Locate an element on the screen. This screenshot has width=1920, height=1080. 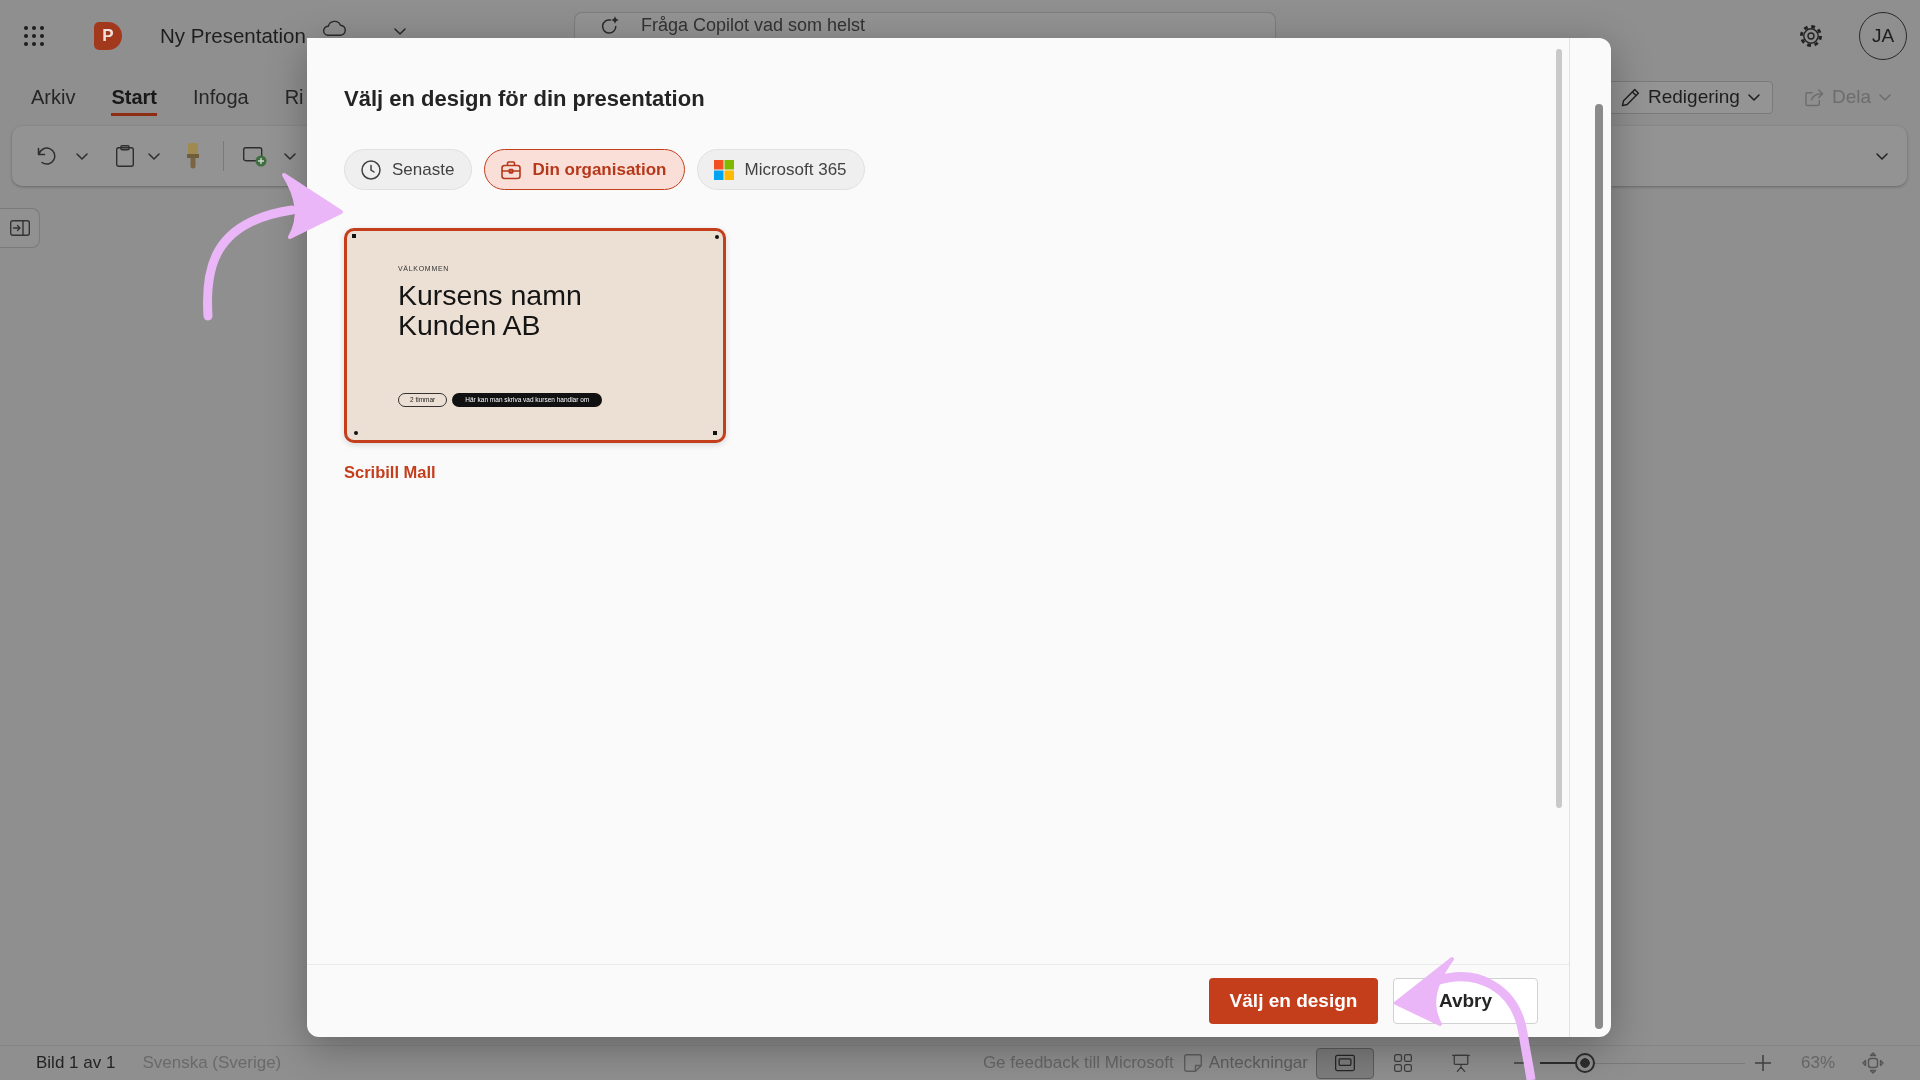
normal-view-icon is located at coordinates (1344, 1063).